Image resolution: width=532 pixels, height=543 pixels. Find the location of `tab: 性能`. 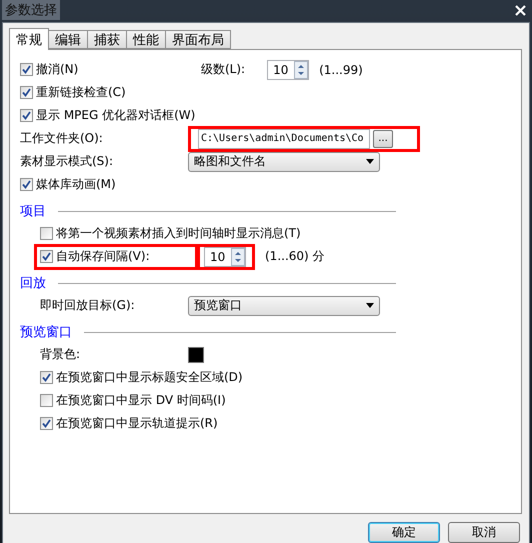

tab: 性能 is located at coordinates (146, 39).